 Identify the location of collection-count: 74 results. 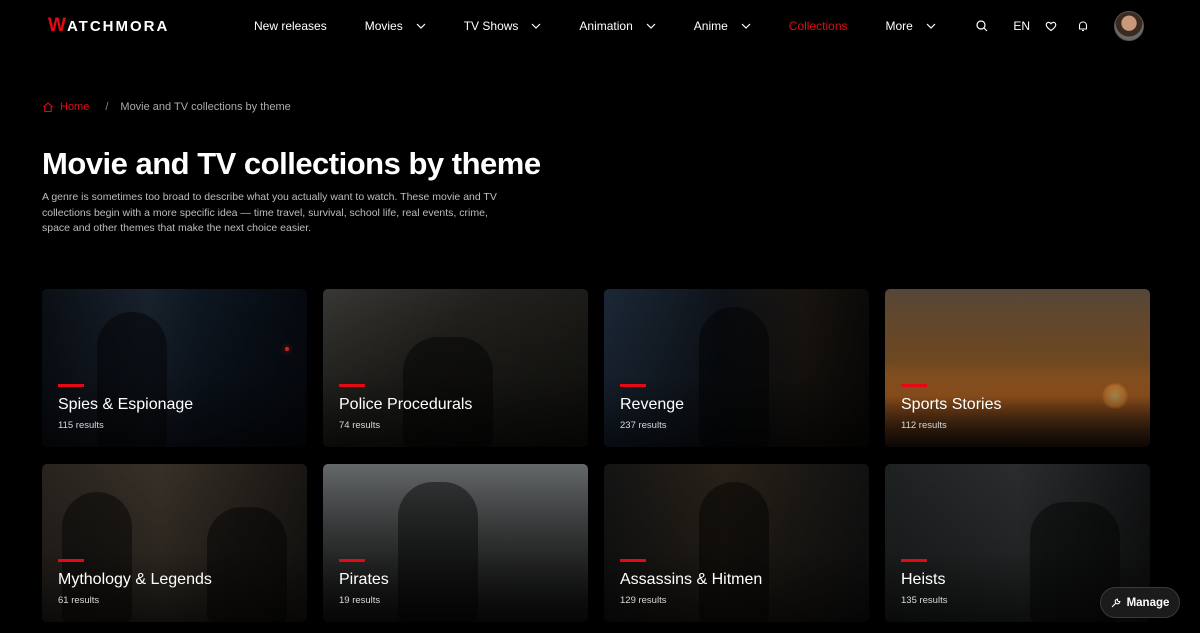
(360, 425).